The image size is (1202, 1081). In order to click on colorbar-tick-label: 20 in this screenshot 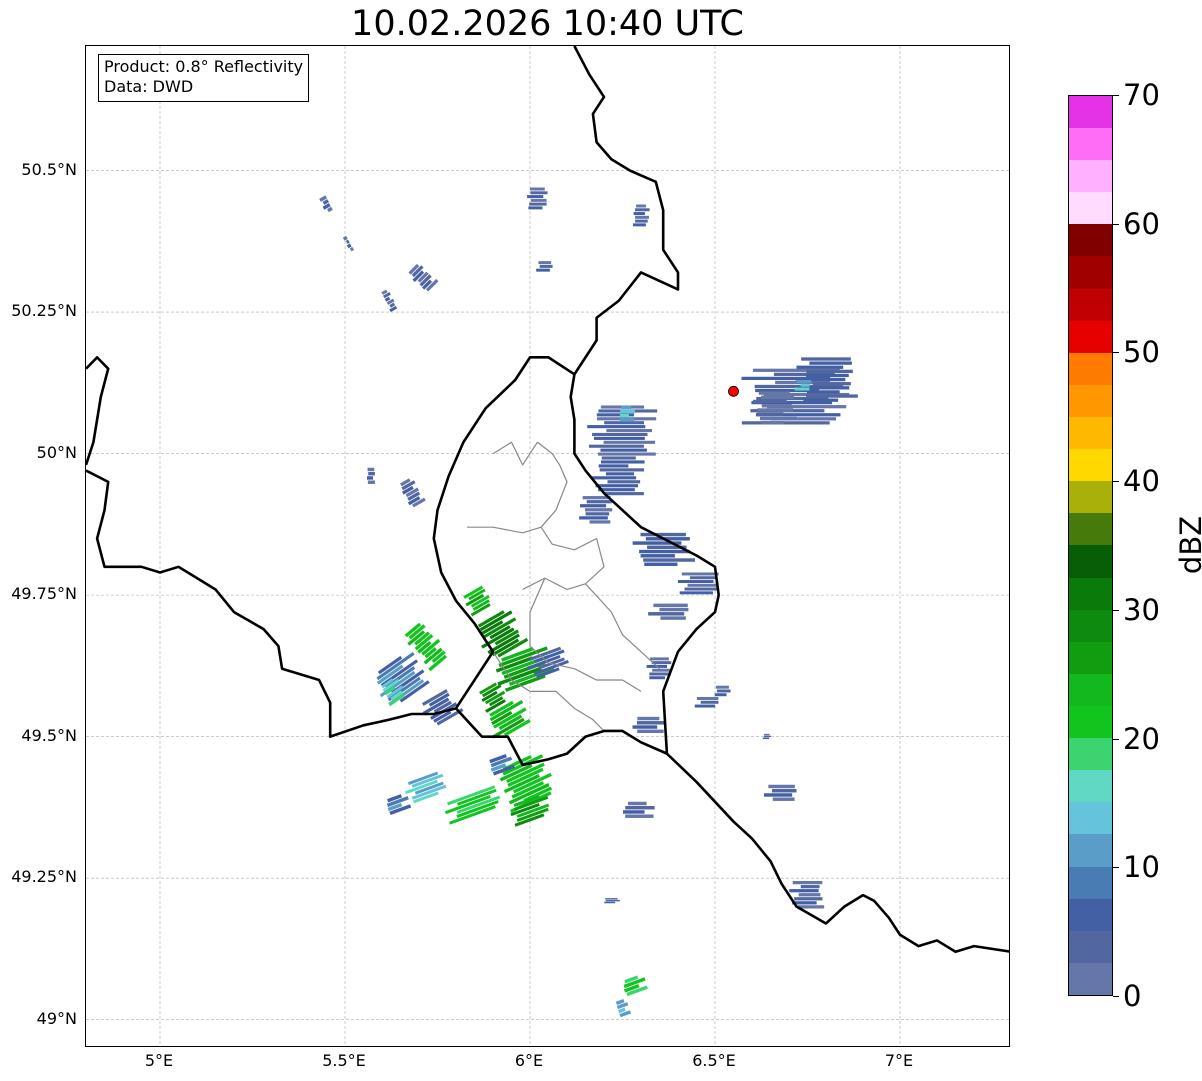, I will do `click(1141, 738)`.